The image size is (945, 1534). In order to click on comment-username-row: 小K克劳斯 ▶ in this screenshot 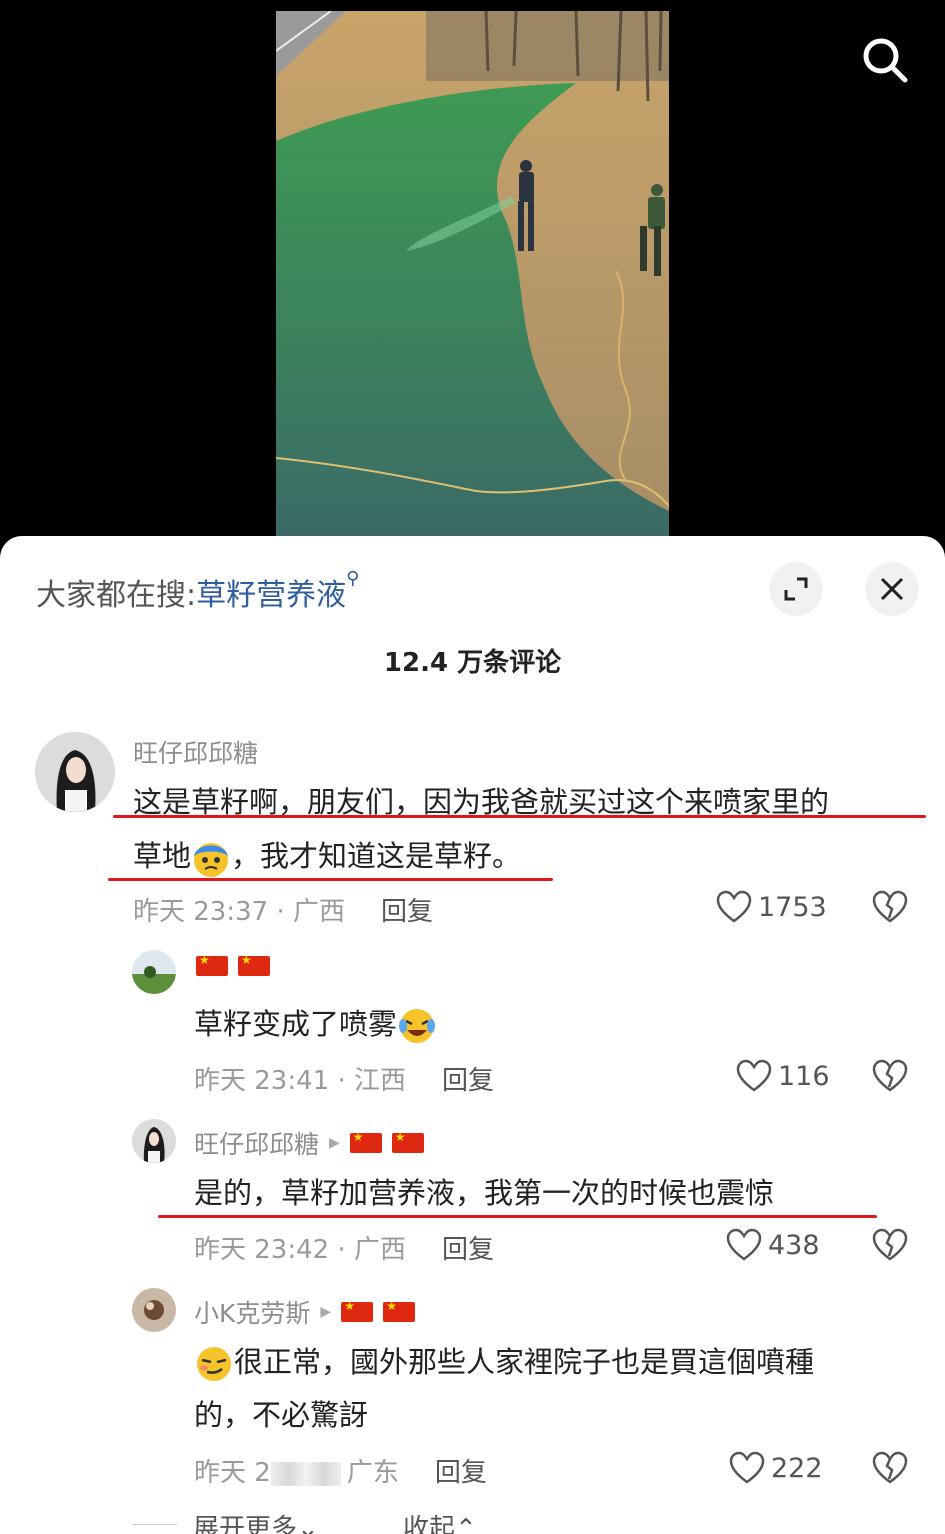, I will do `click(305, 1312)`.